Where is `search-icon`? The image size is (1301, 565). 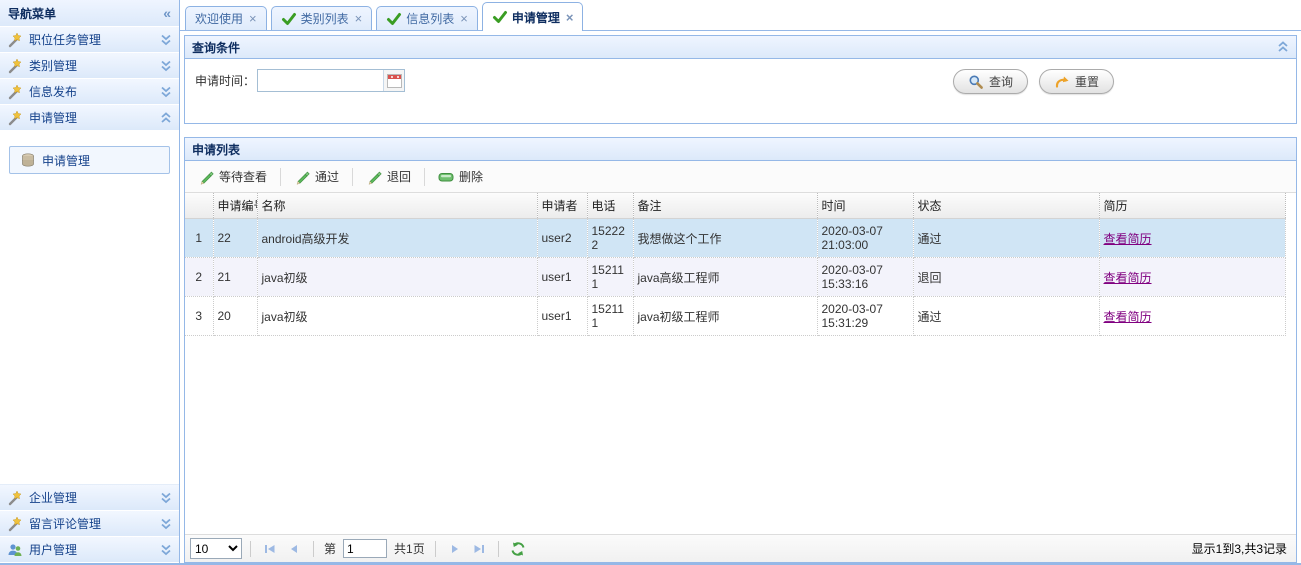
search-icon is located at coordinates (976, 82).